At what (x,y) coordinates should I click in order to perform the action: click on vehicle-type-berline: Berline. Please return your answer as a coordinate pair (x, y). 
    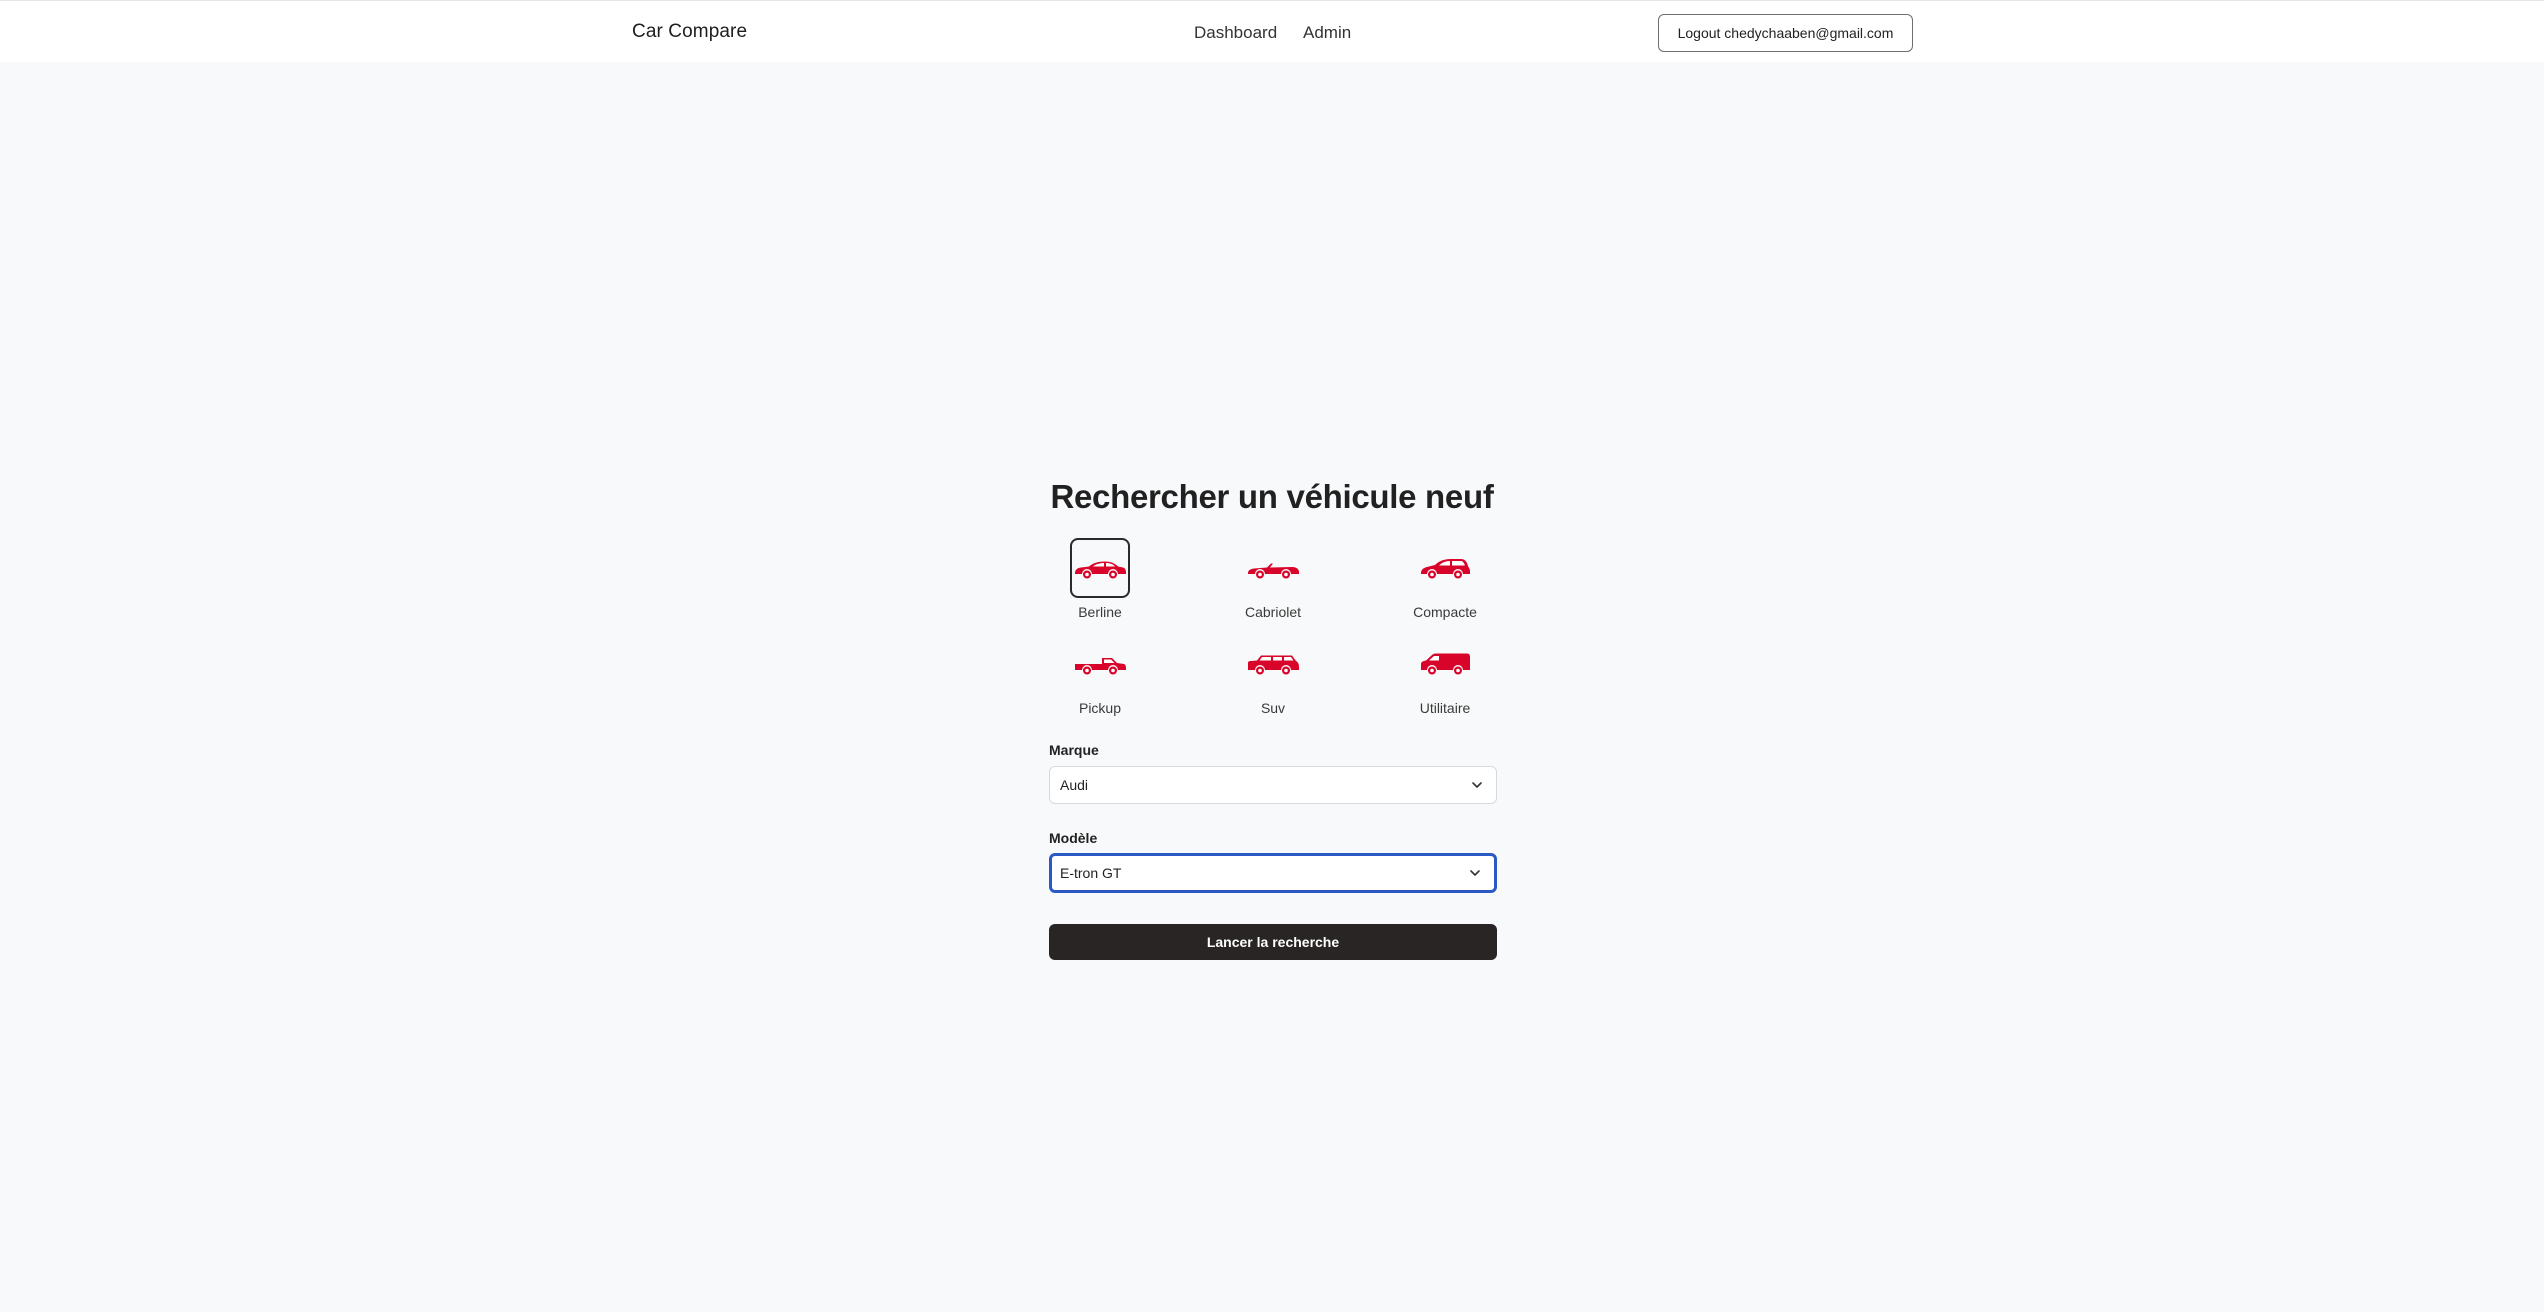
    Looking at the image, I should click on (1100, 579).